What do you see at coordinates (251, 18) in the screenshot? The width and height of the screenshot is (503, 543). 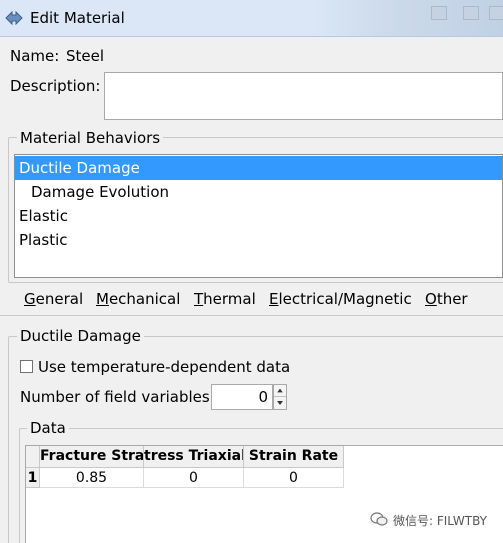 I see `title-bar: Edit Material` at bounding box center [251, 18].